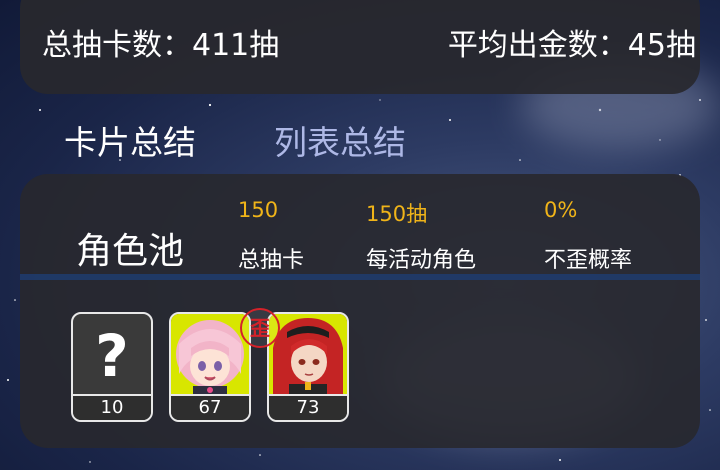  What do you see at coordinates (112, 356) in the screenshot?
I see `question-mark-icon: ?` at bounding box center [112, 356].